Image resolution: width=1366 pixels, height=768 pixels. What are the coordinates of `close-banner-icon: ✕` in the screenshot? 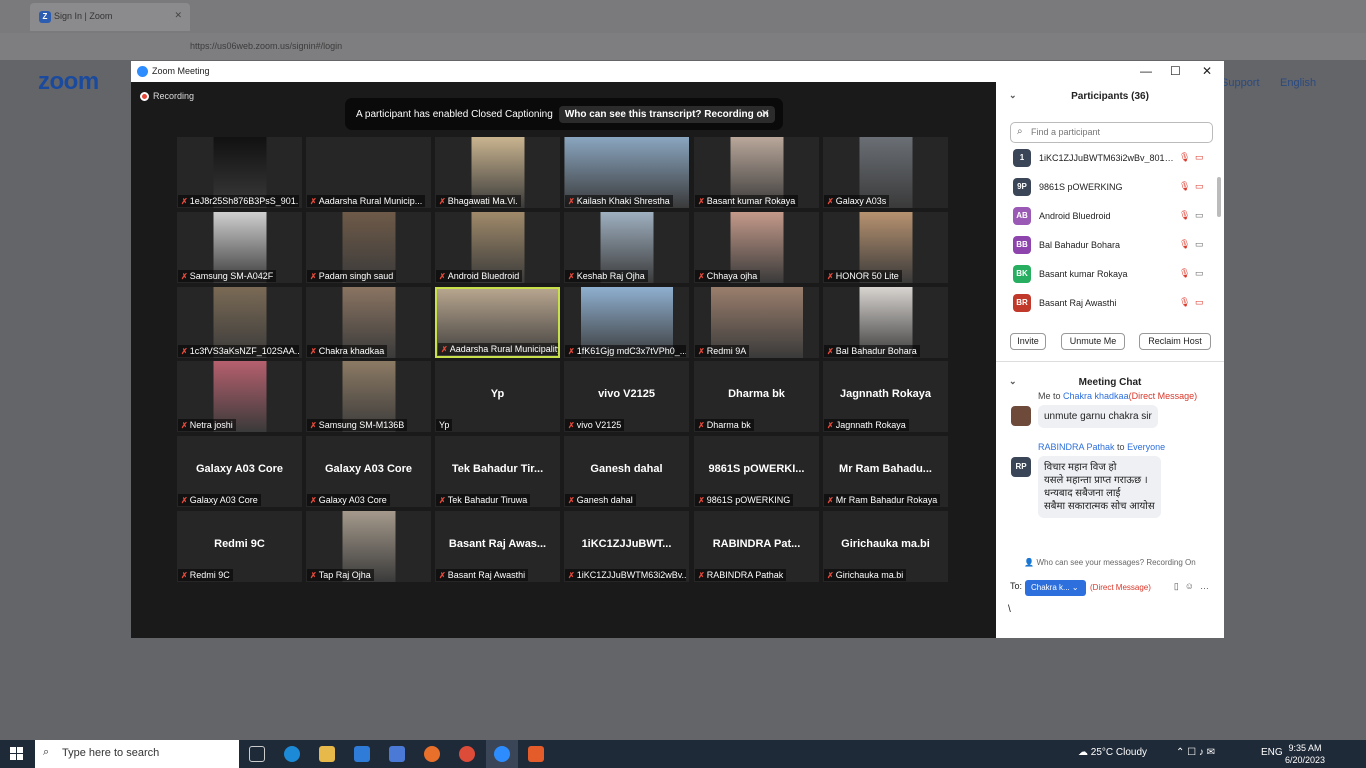 It's located at (765, 113).